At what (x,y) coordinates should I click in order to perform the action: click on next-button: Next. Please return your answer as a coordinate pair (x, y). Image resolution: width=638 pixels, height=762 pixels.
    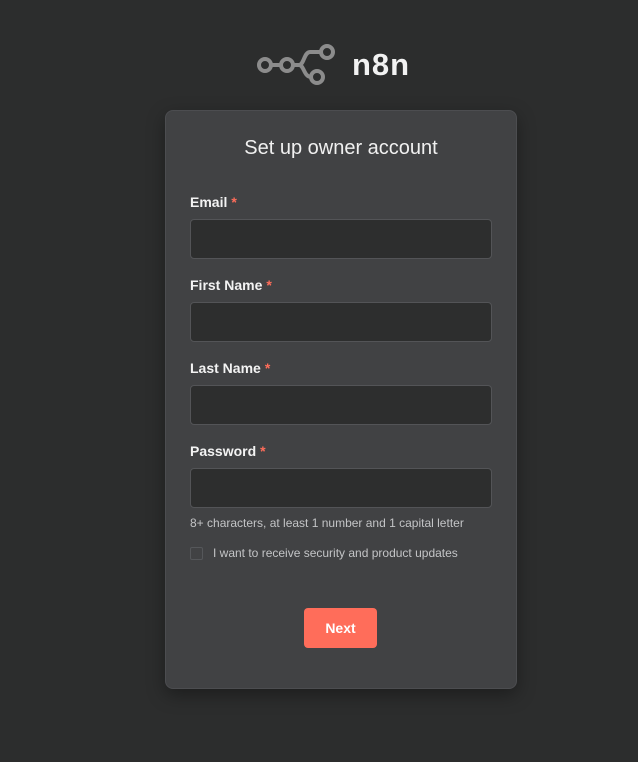
    Looking at the image, I should click on (340, 628).